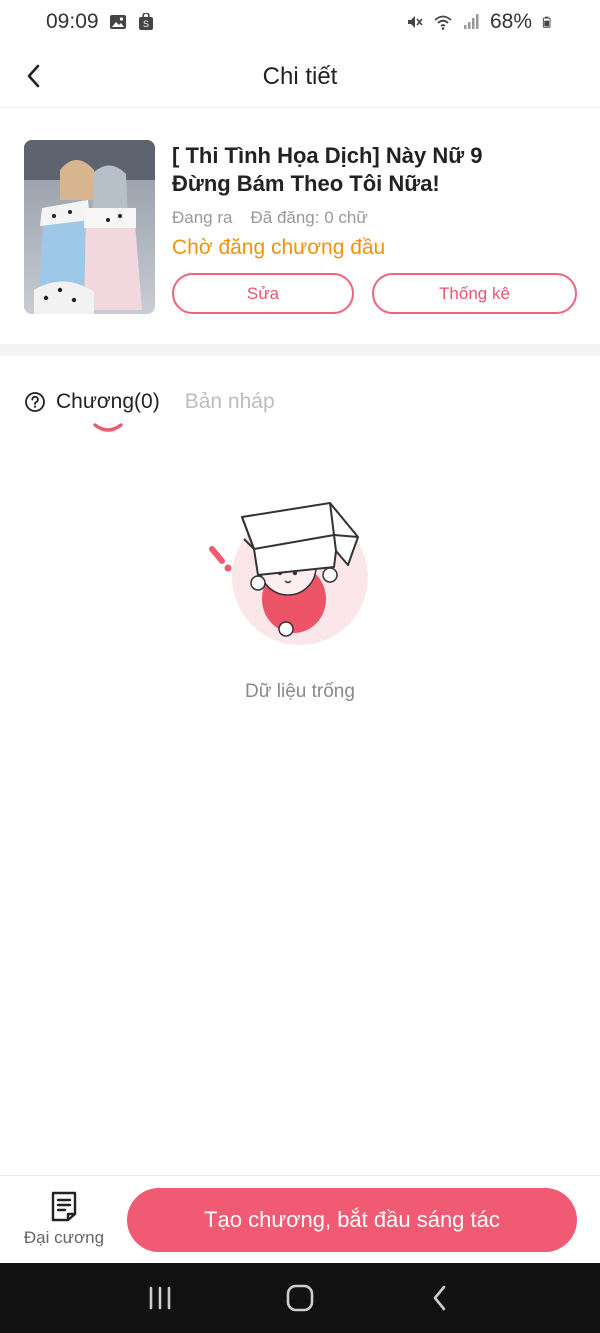  Describe the element at coordinates (471, 21) in the screenshot. I see `signal-icon` at that location.